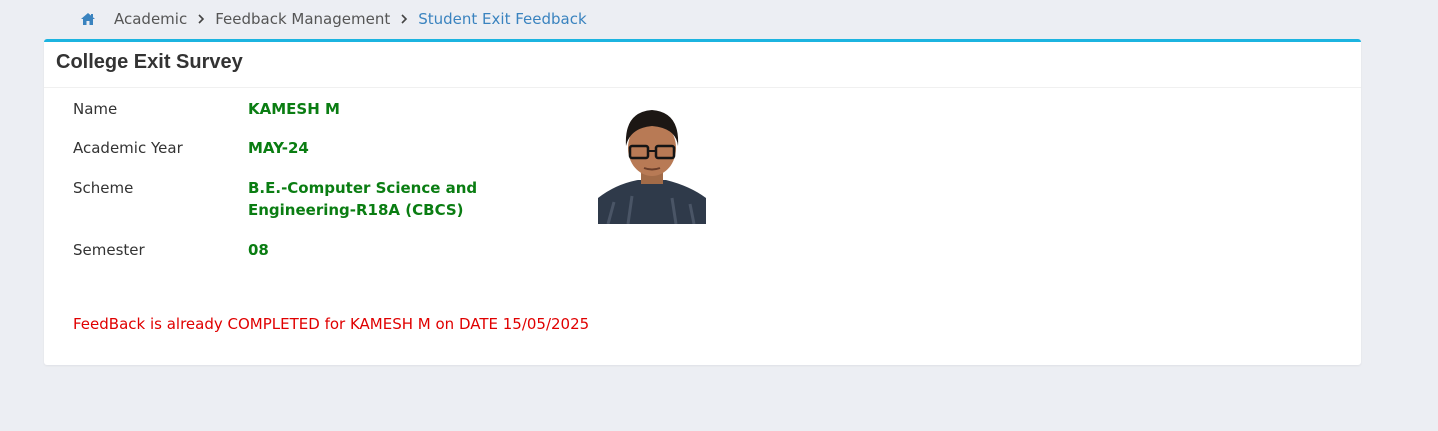  Describe the element at coordinates (149, 62) in the screenshot. I see `card-title: College Exit Survey` at that location.